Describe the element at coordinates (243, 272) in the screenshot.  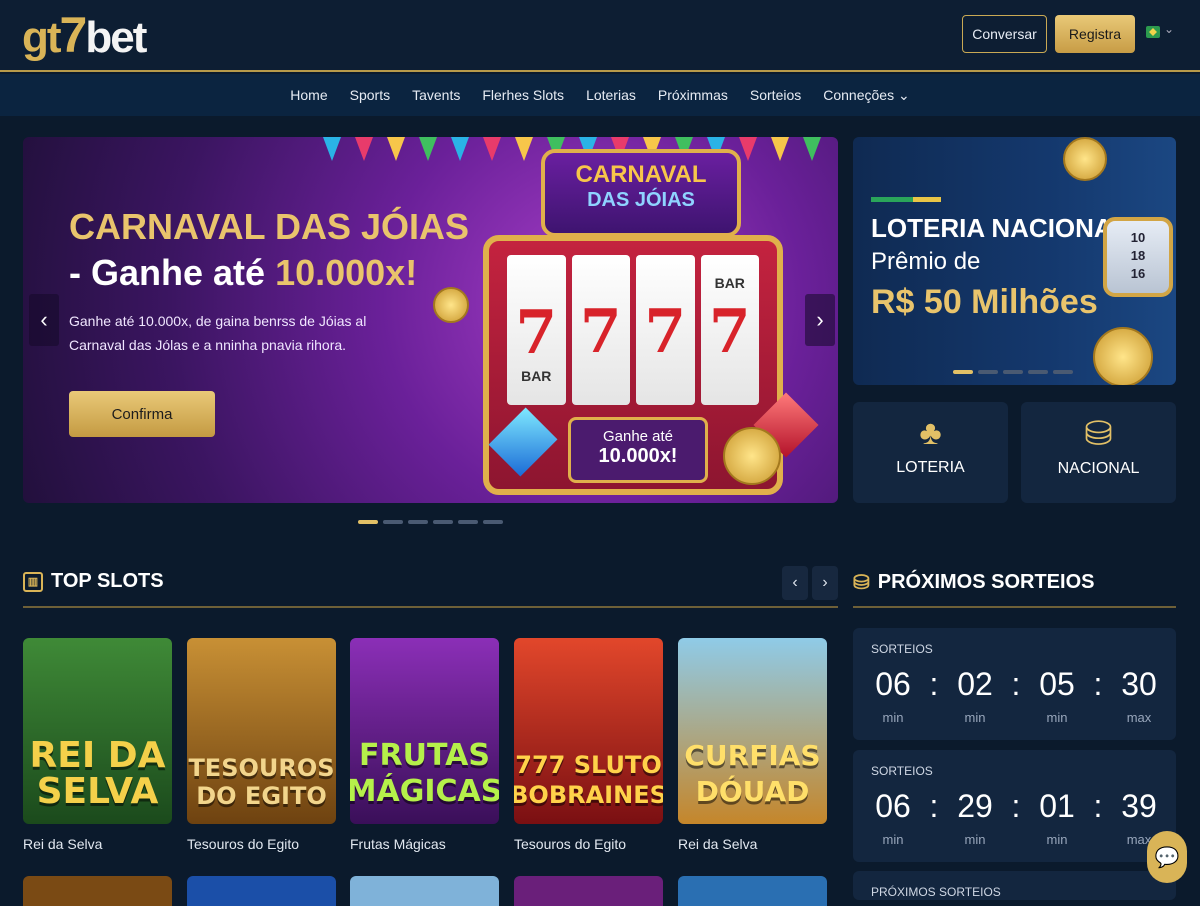
I see `hero-subtitle: - Ganhe até 10.000x!` at that location.